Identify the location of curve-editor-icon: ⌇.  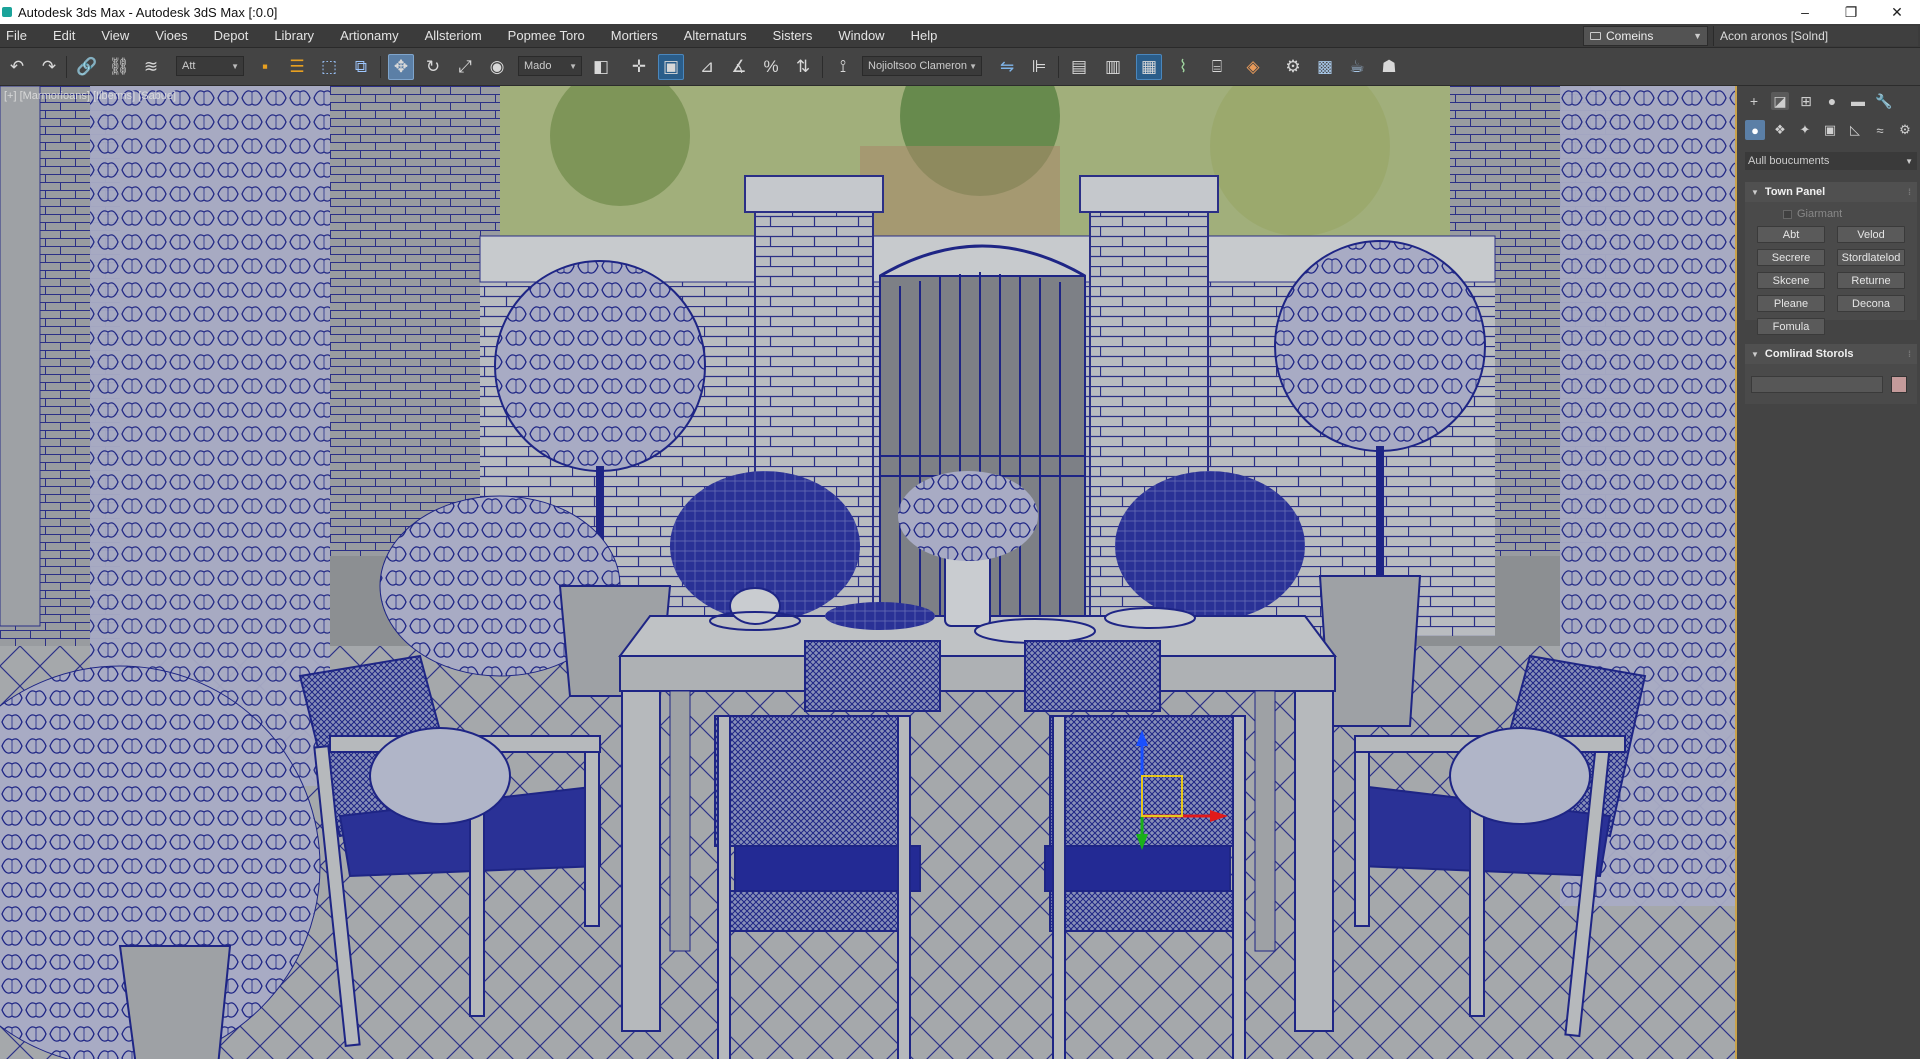
(1183, 67).